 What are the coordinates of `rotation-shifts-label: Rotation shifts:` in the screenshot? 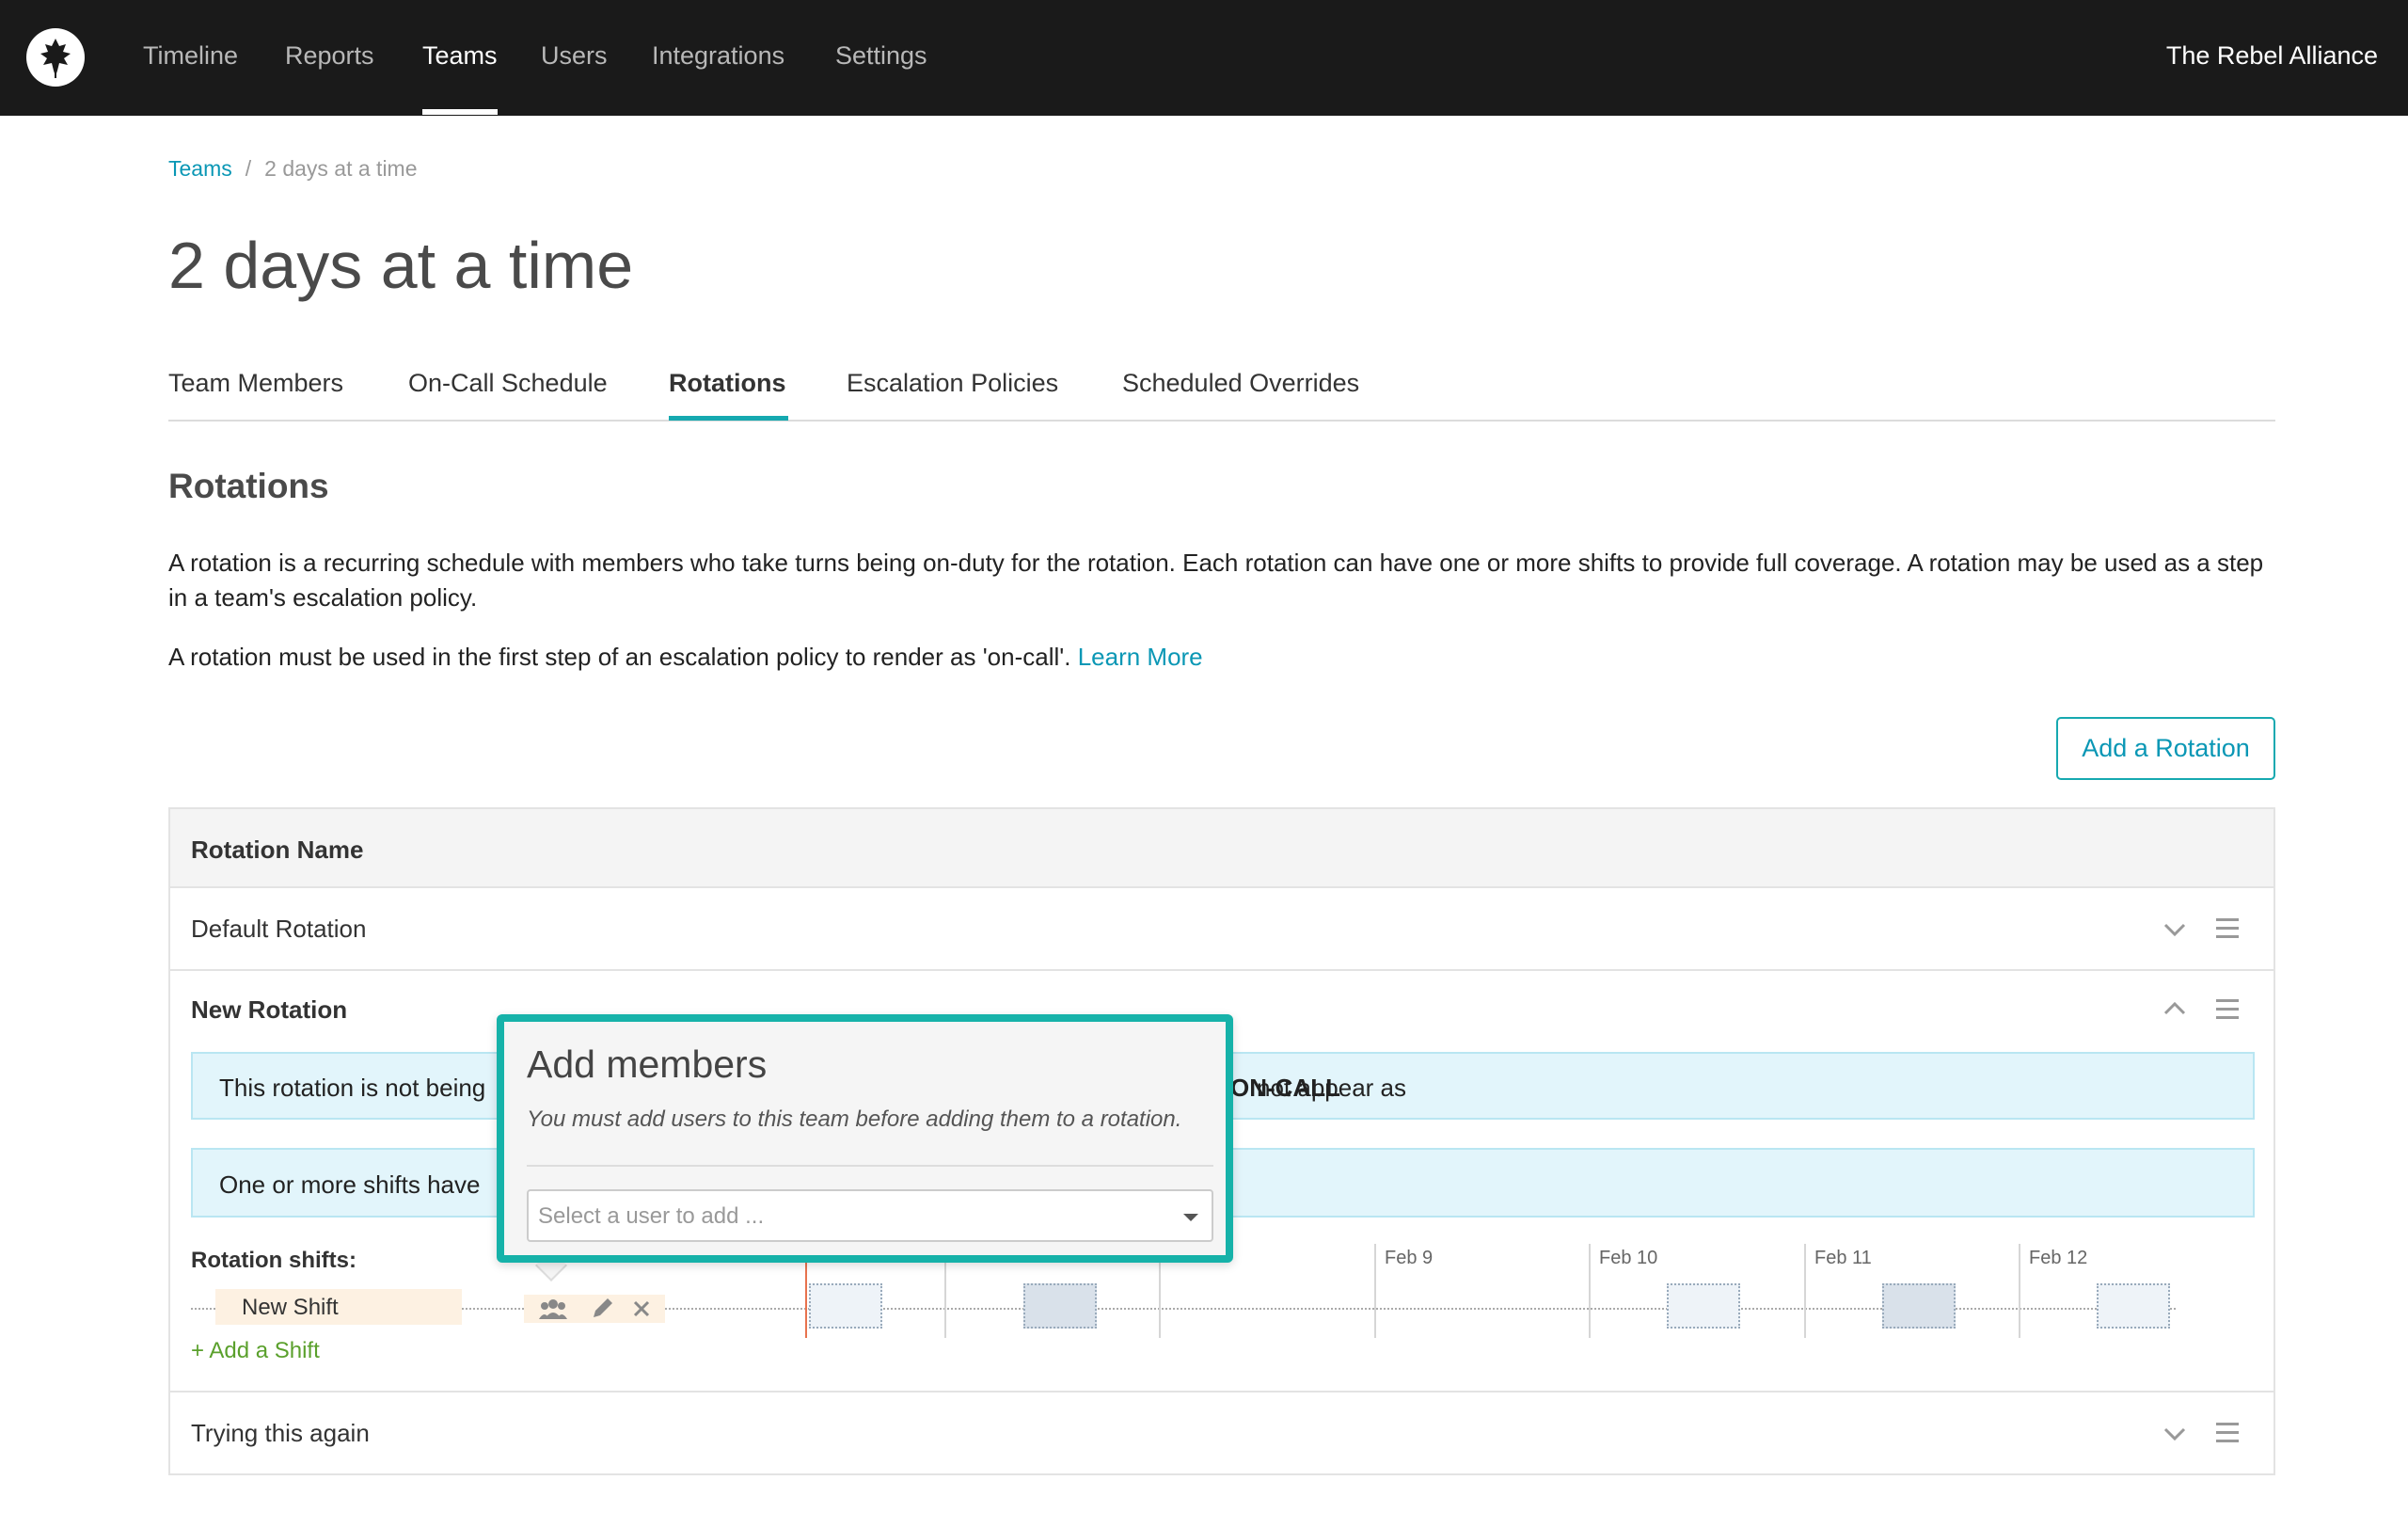 It's located at (273, 1260).